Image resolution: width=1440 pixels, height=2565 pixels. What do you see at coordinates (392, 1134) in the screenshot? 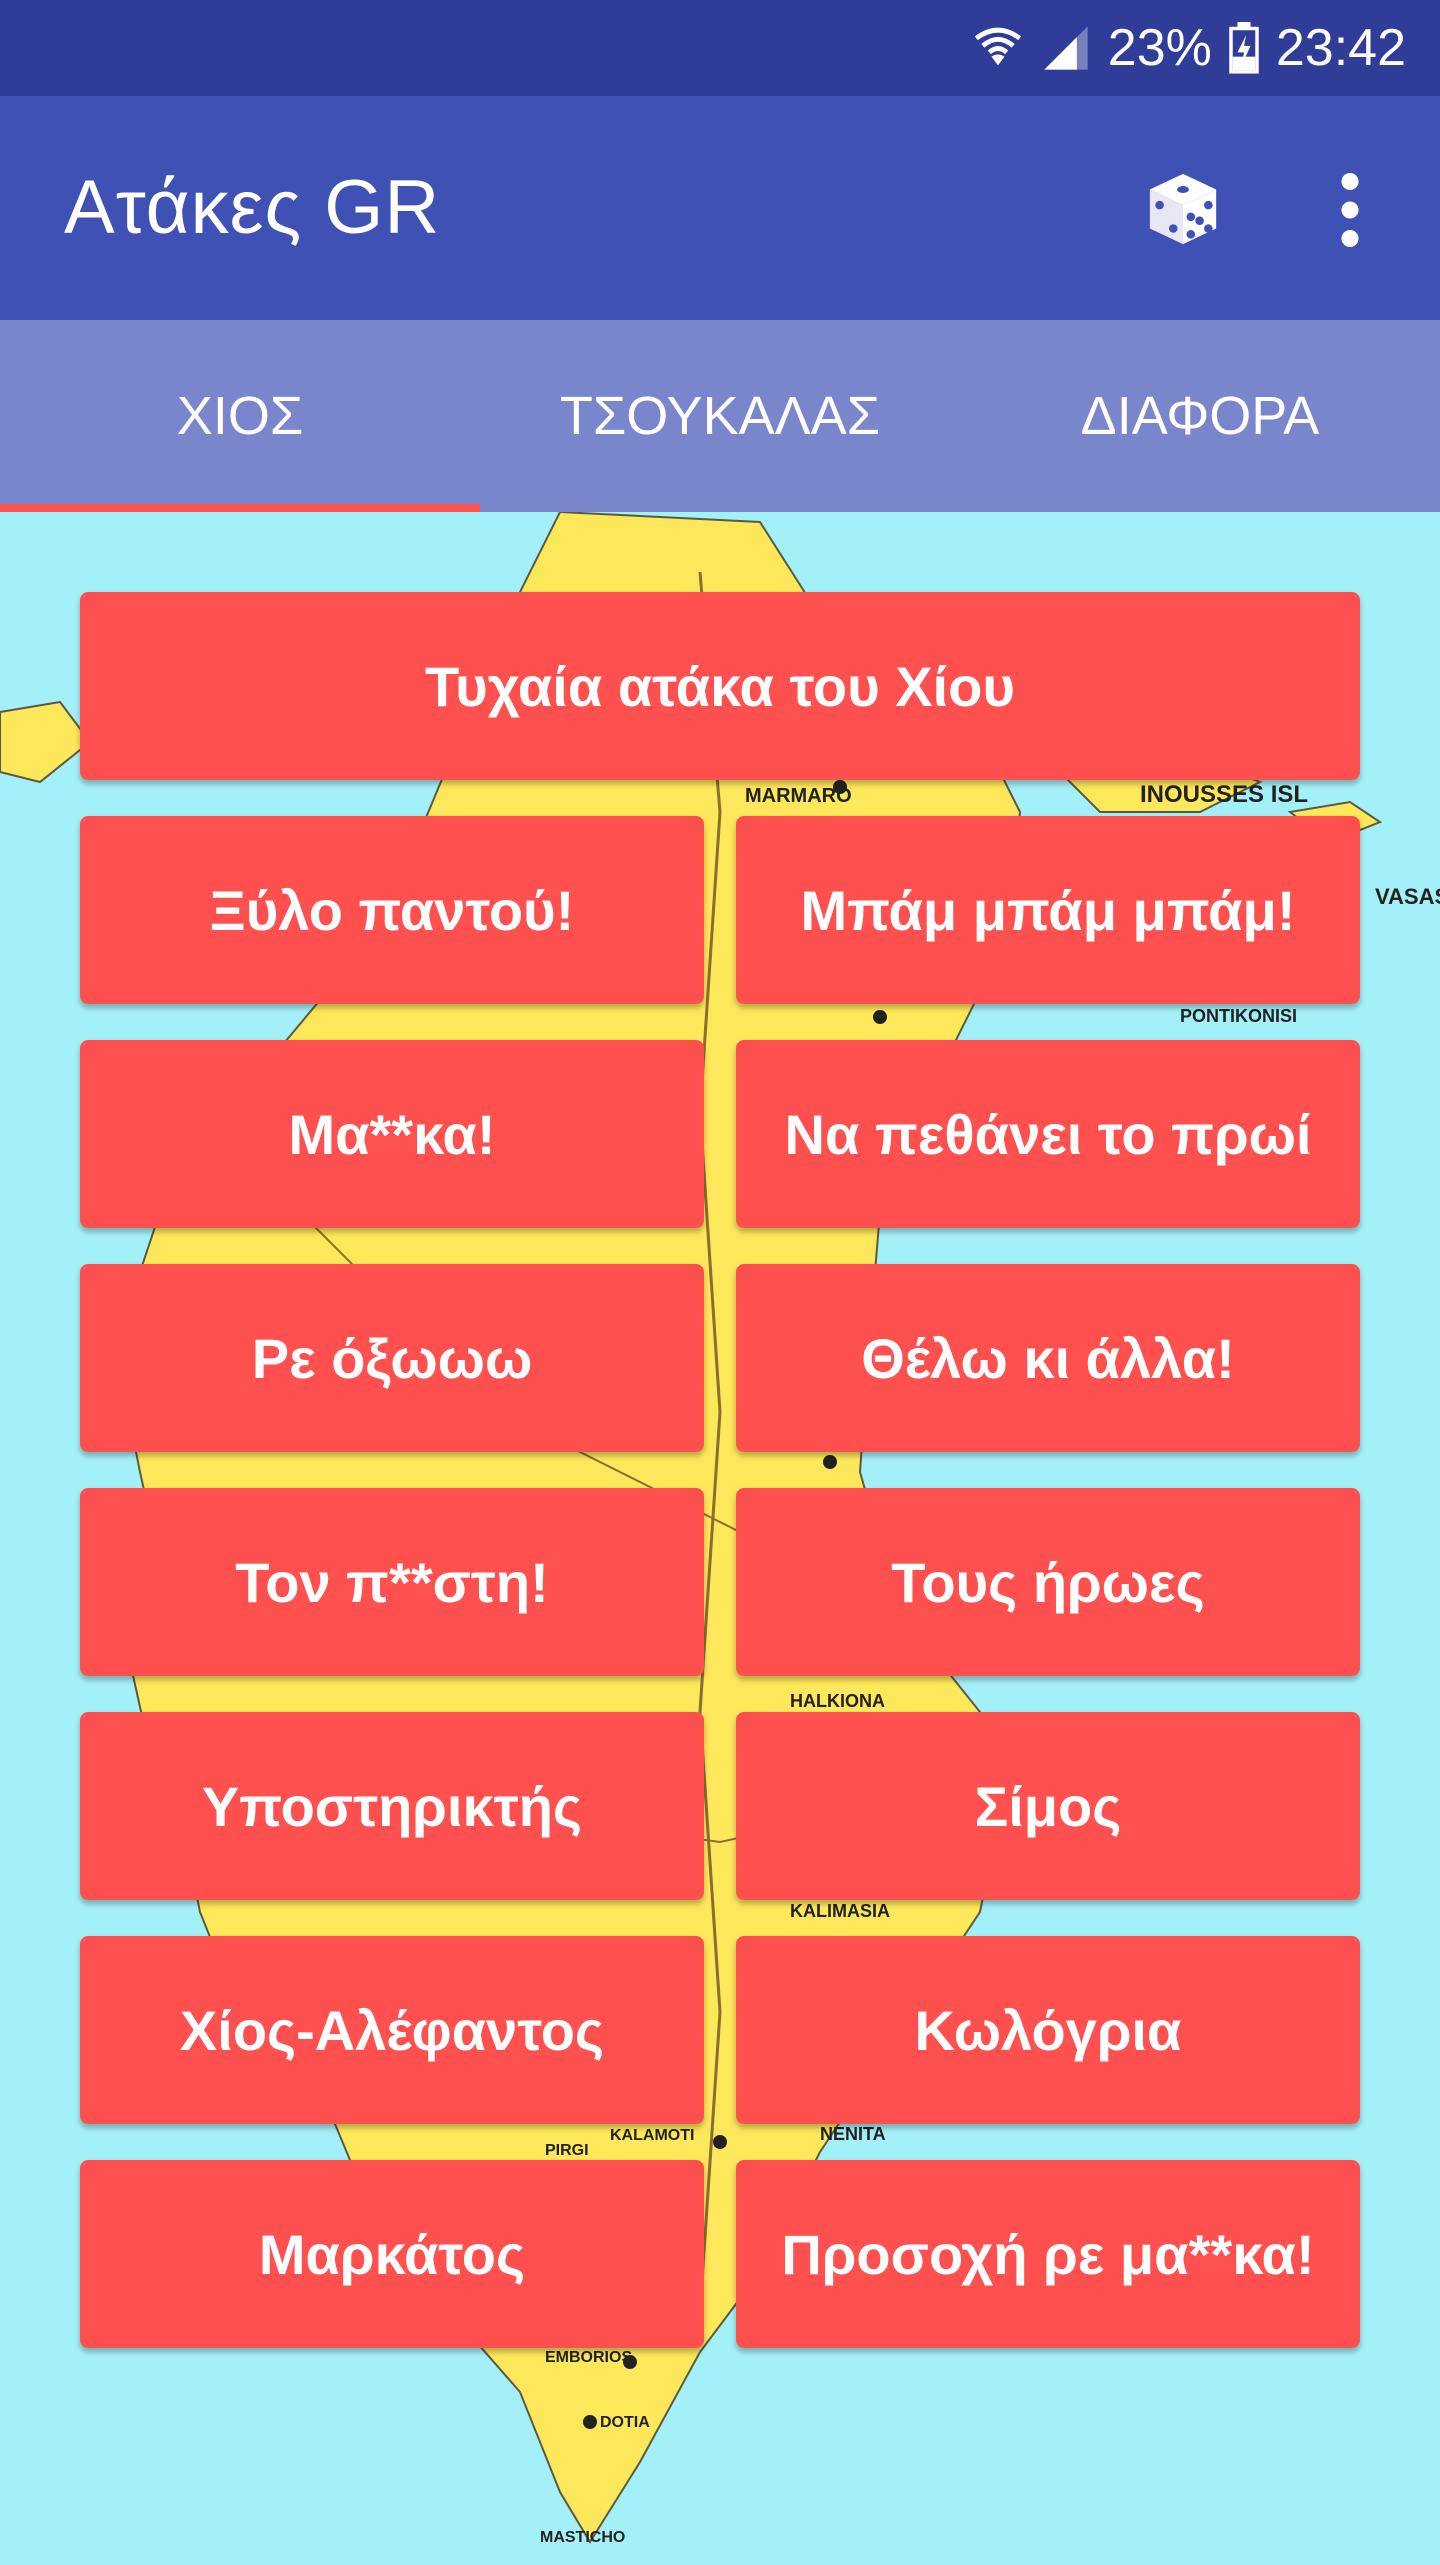
I see `phrase-button: Μα**κα!` at bounding box center [392, 1134].